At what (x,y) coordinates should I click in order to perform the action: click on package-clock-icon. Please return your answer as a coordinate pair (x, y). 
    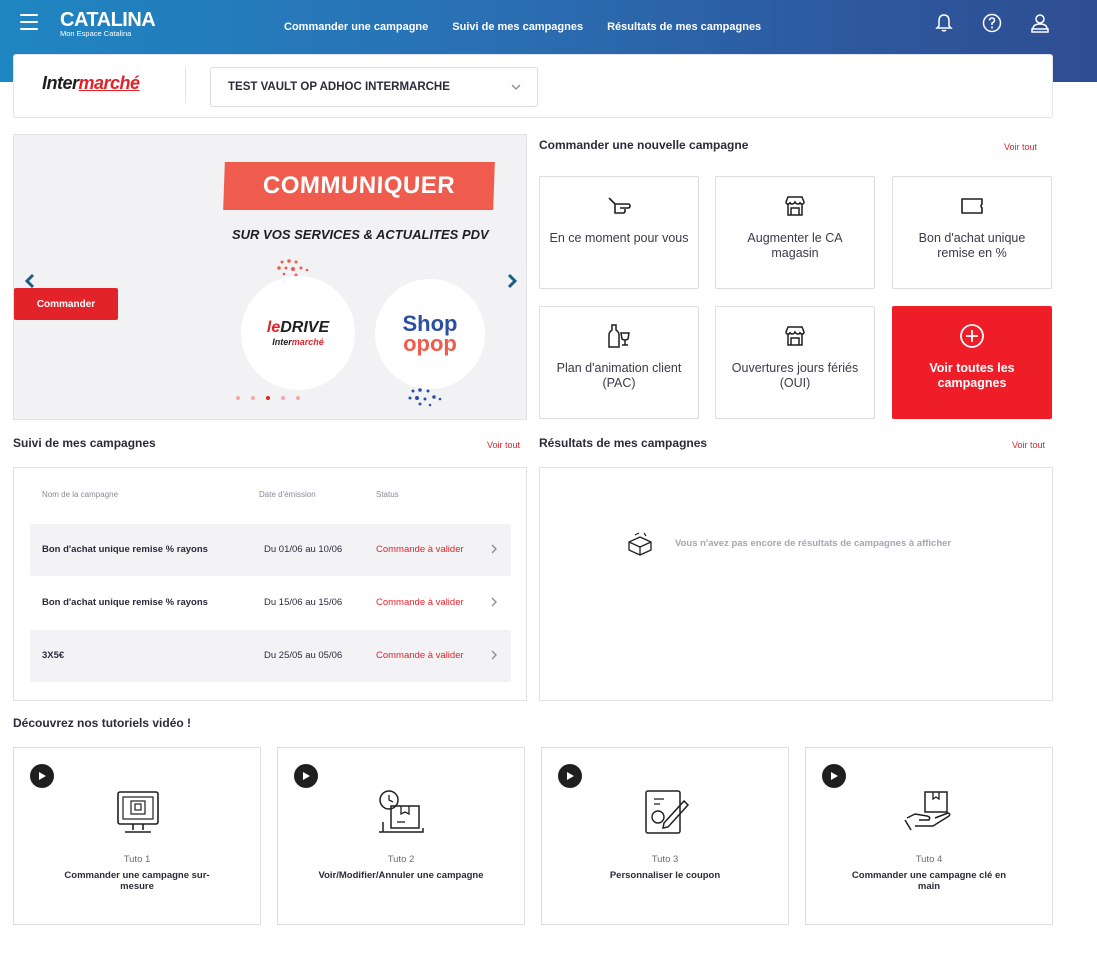
    Looking at the image, I should click on (402, 813).